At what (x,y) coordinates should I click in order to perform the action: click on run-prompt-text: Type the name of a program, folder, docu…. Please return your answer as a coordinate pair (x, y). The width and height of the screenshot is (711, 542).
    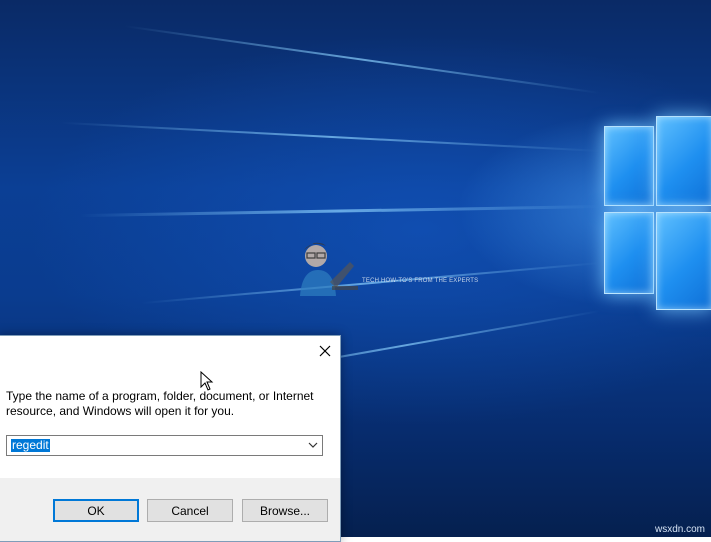
    Looking at the image, I should click on (160, 403).